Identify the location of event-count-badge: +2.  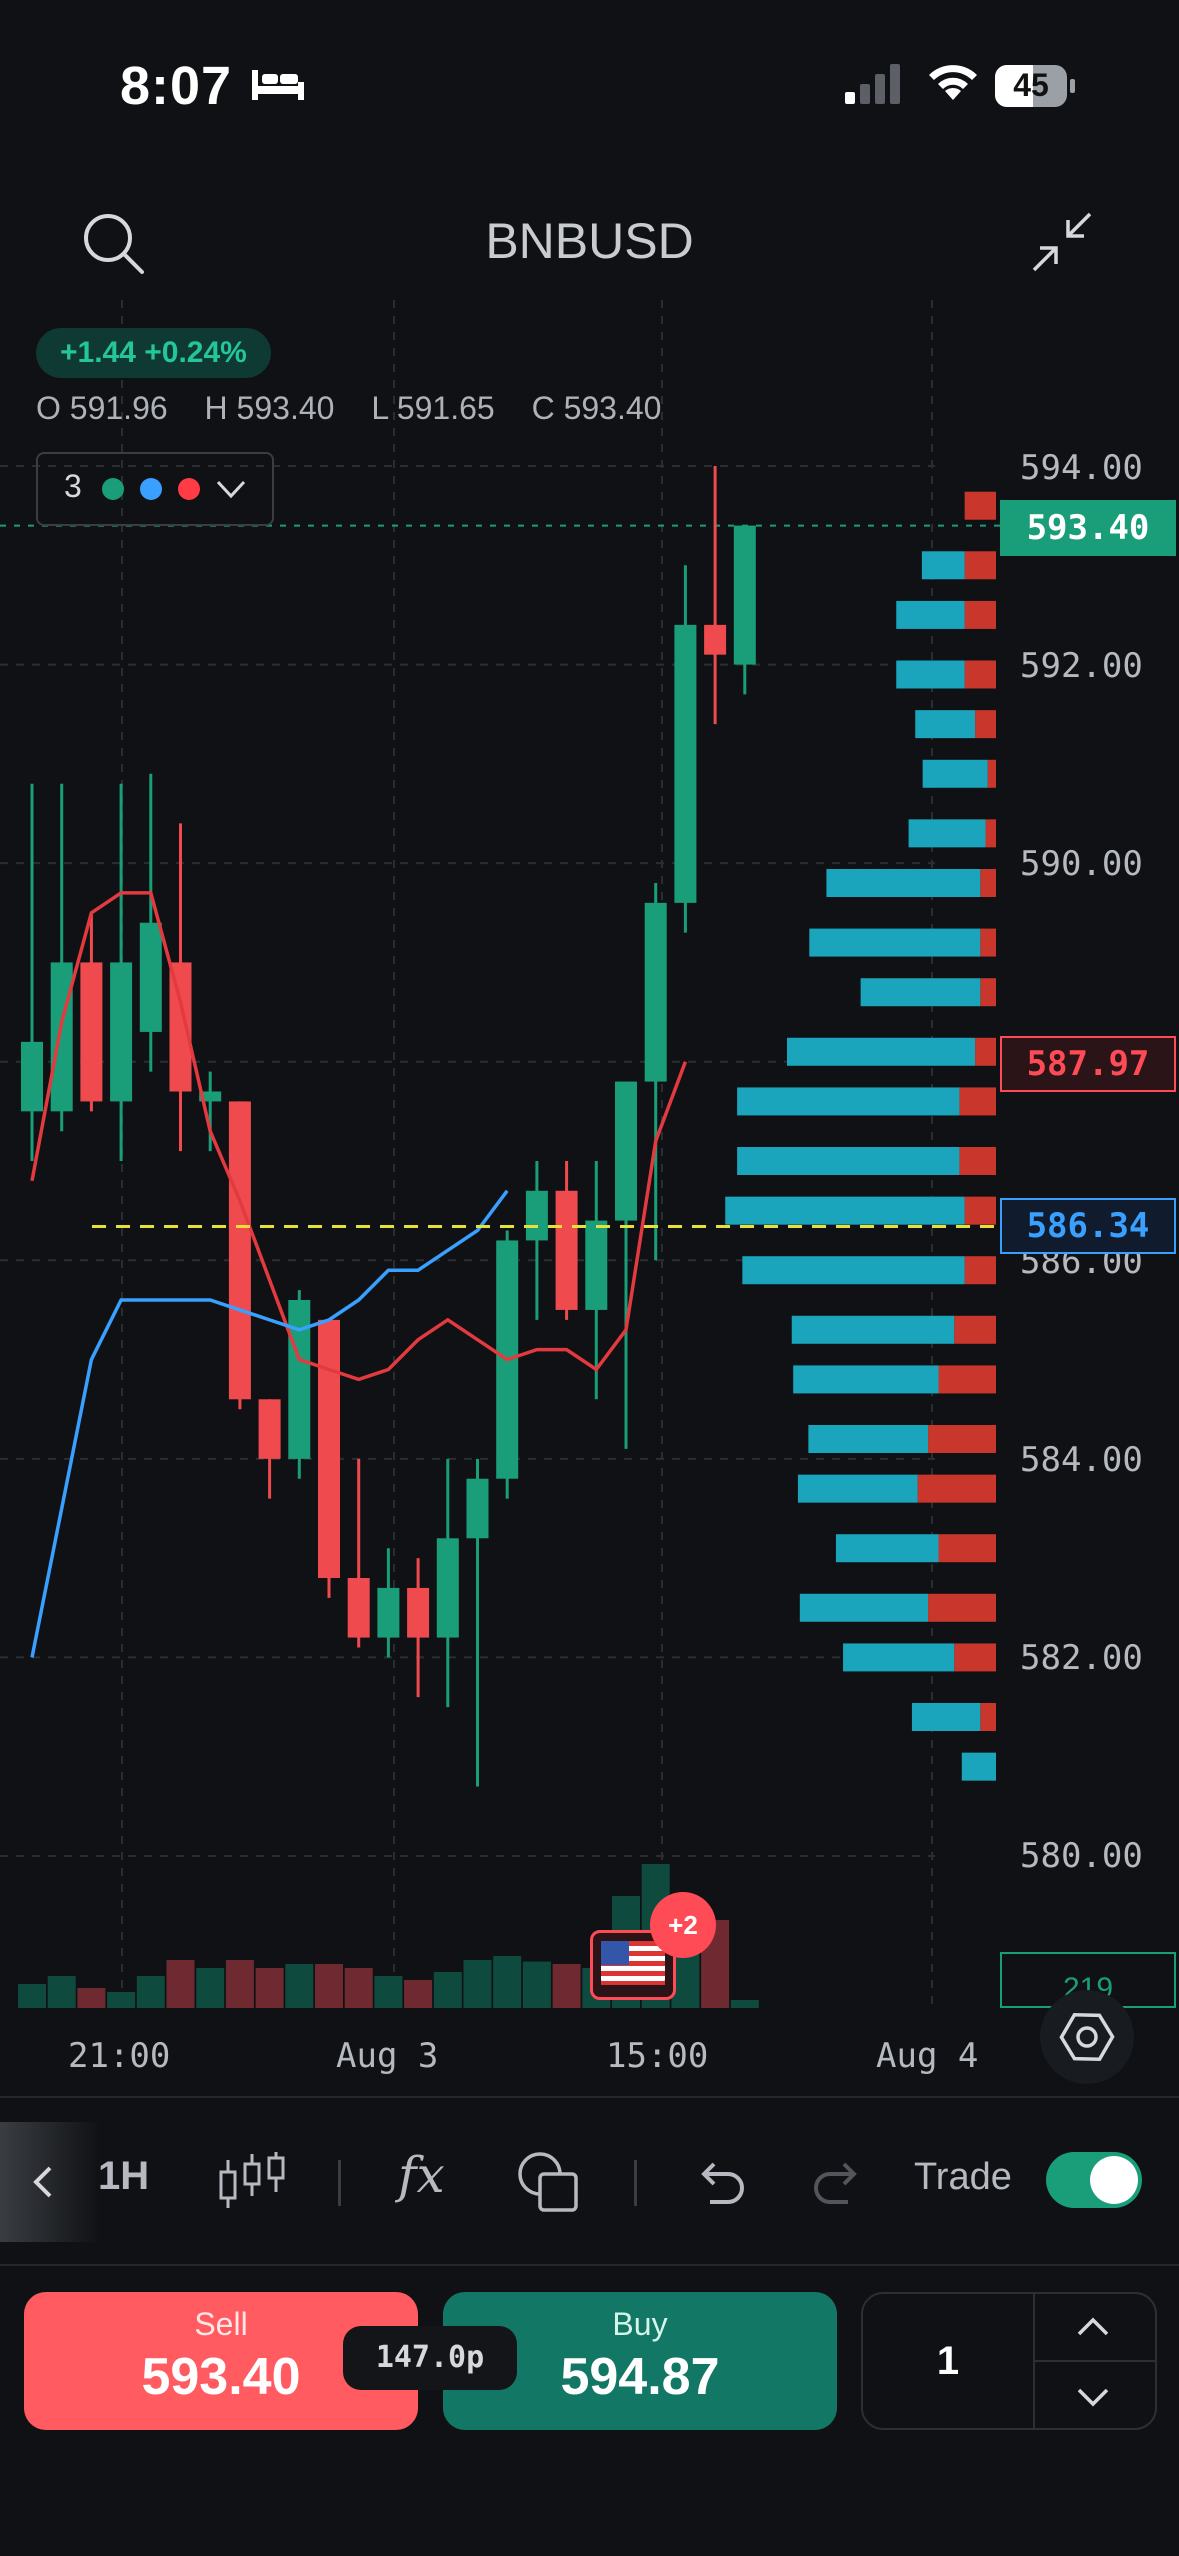
(683, 1925).